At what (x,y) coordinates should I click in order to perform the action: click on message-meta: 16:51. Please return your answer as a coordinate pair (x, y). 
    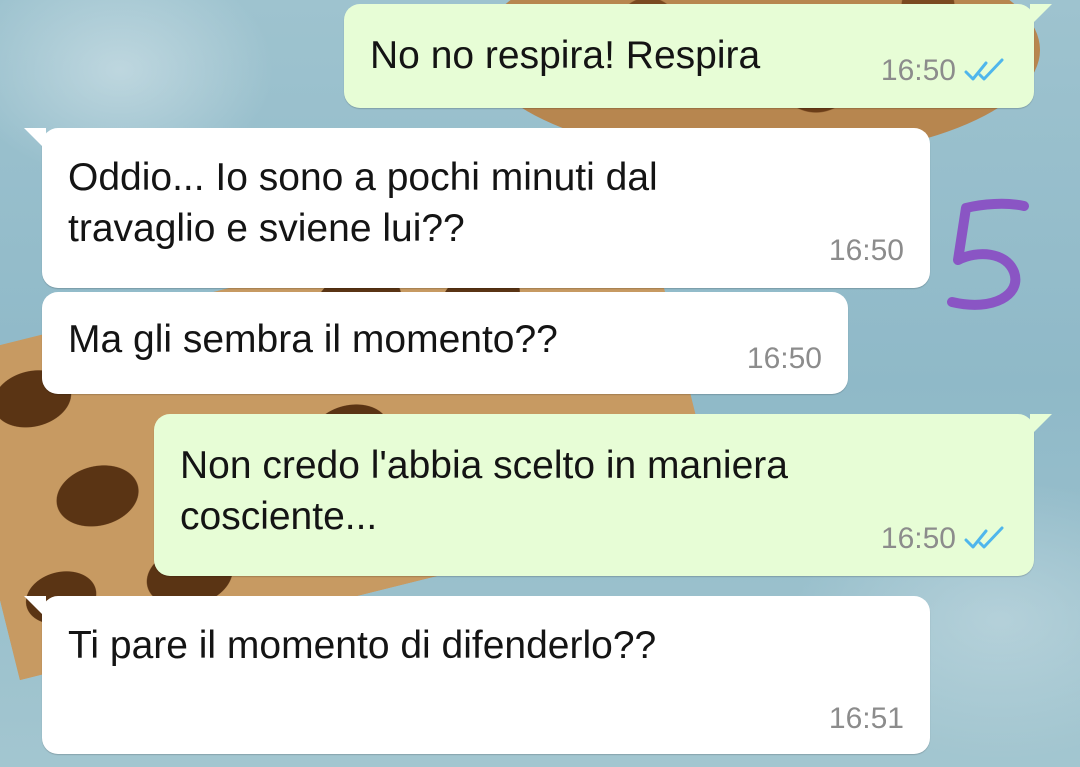
    Looking at the image, I should click on (866, 719).